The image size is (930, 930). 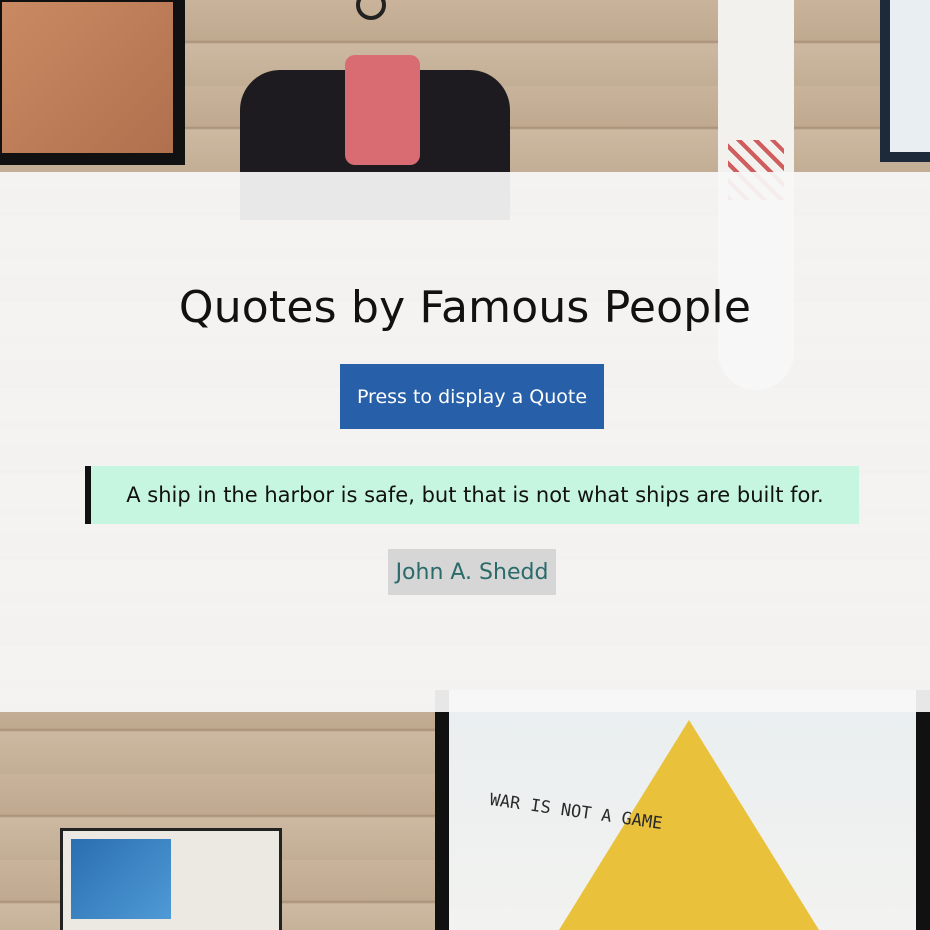 I want to click on shirt-image, so click(x=382, y=110).